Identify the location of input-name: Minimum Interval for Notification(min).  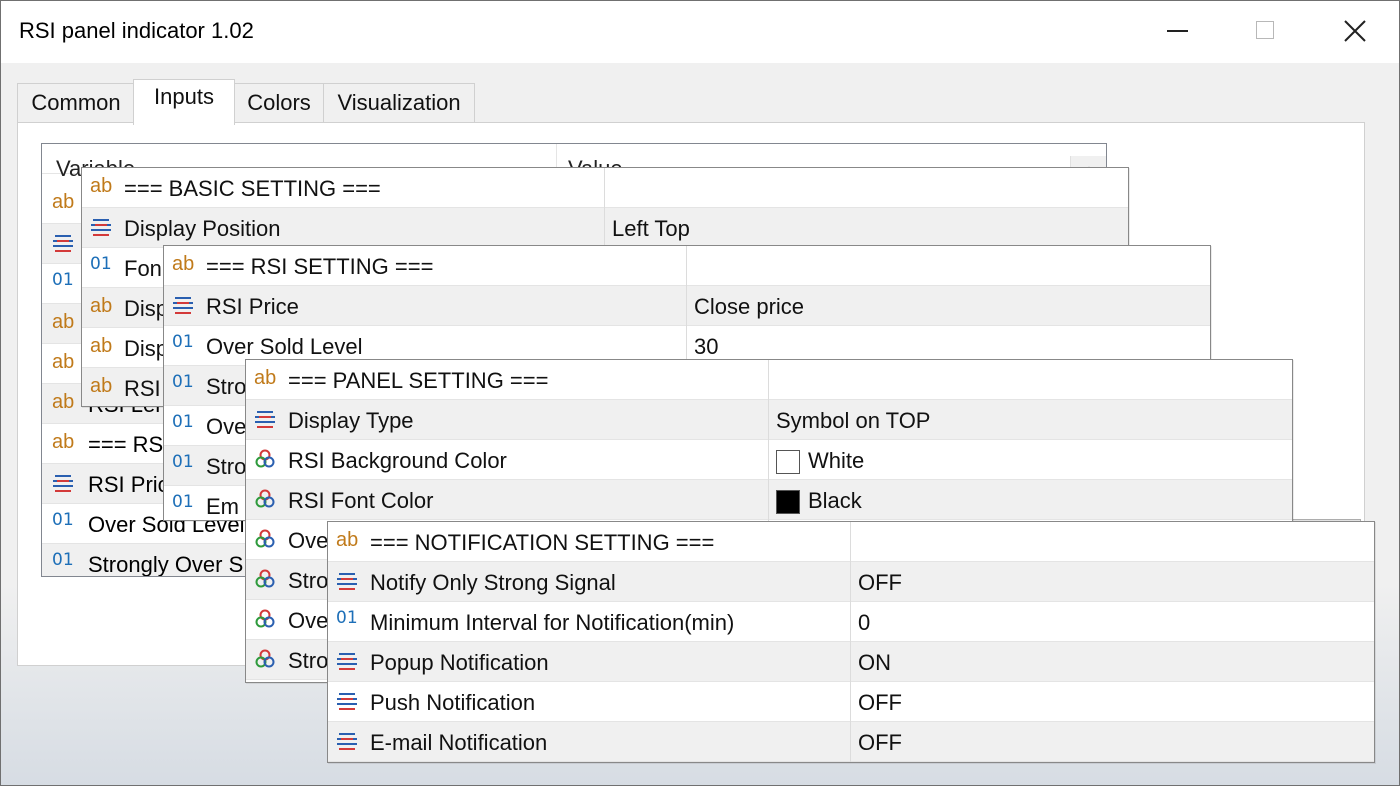
(552, 622).